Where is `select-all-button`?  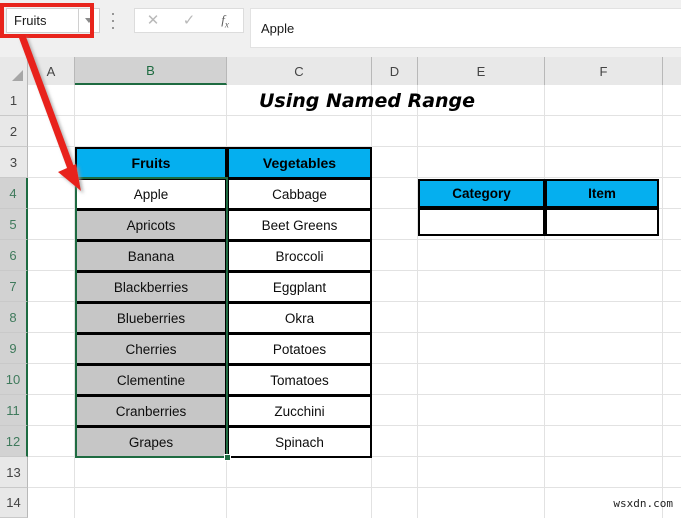 select-all-button is located at coordinates (14, 71).